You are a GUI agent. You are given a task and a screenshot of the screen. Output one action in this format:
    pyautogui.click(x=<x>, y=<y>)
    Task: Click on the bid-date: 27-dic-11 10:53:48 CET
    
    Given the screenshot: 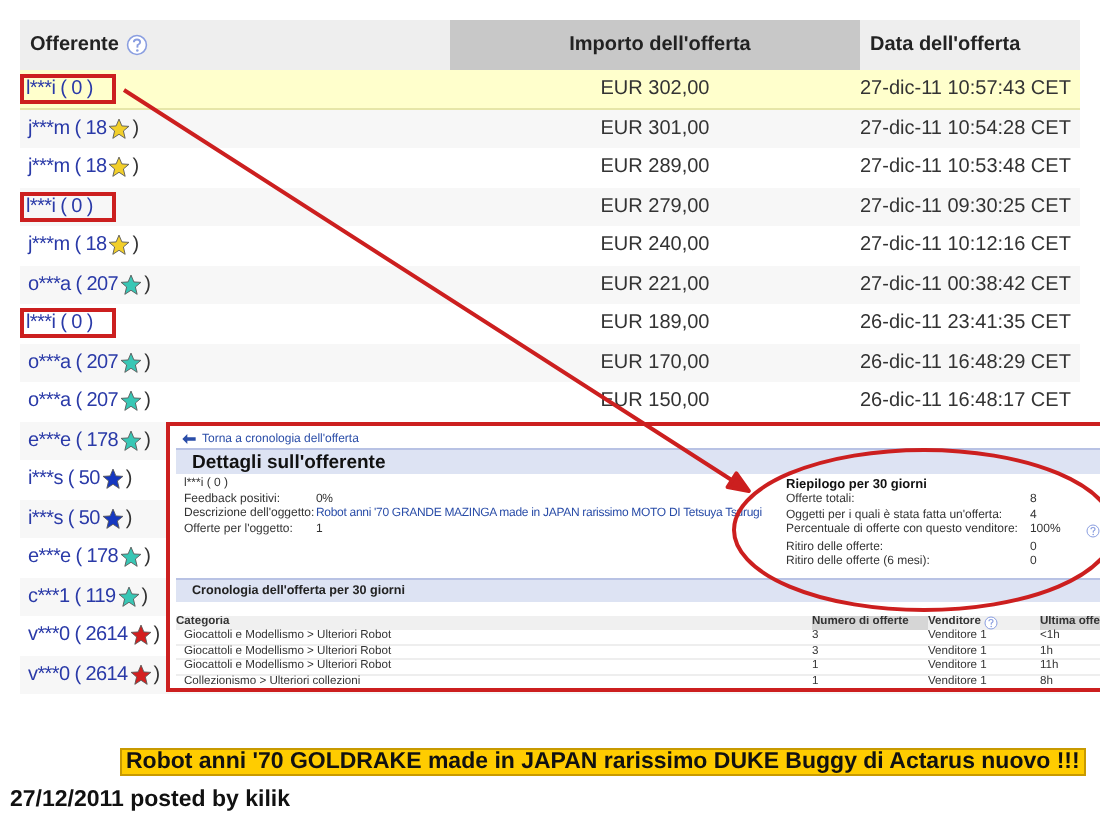 What is the action you would take?
    pyautogui.click(x=965, y=167)
    